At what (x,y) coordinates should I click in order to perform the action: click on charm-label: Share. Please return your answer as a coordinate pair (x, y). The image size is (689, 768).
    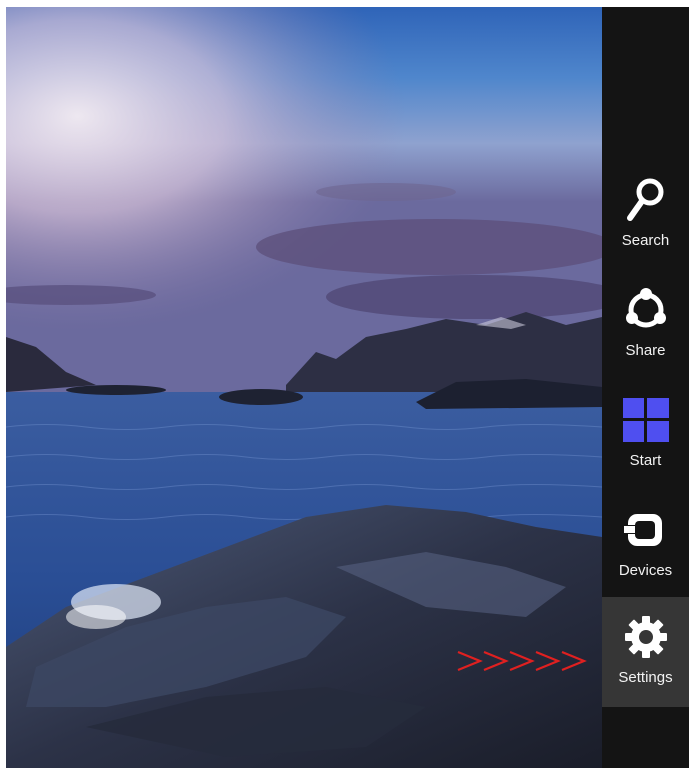
    Looking at the image, I should click on (645, 350).